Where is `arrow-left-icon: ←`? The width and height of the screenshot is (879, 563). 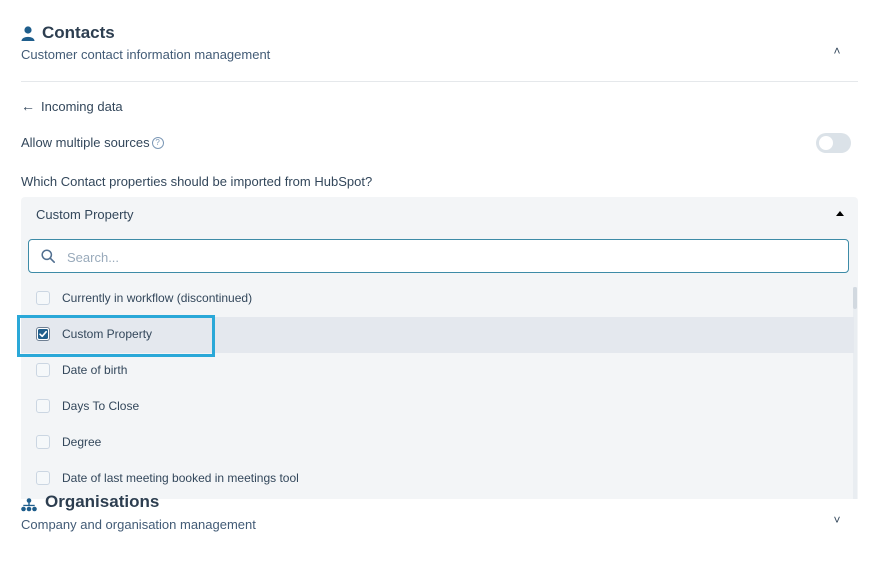
arrow-left-icon: ← is located at coordinates (28, 106).